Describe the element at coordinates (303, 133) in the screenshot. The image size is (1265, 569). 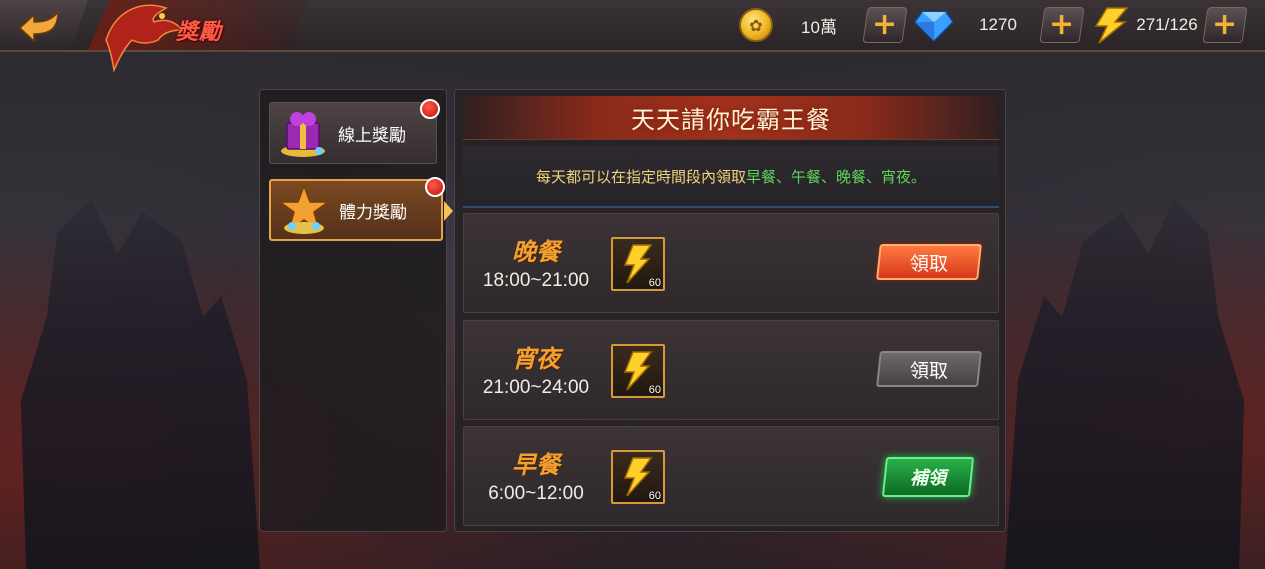
I see `gift-box-icon` at that location.